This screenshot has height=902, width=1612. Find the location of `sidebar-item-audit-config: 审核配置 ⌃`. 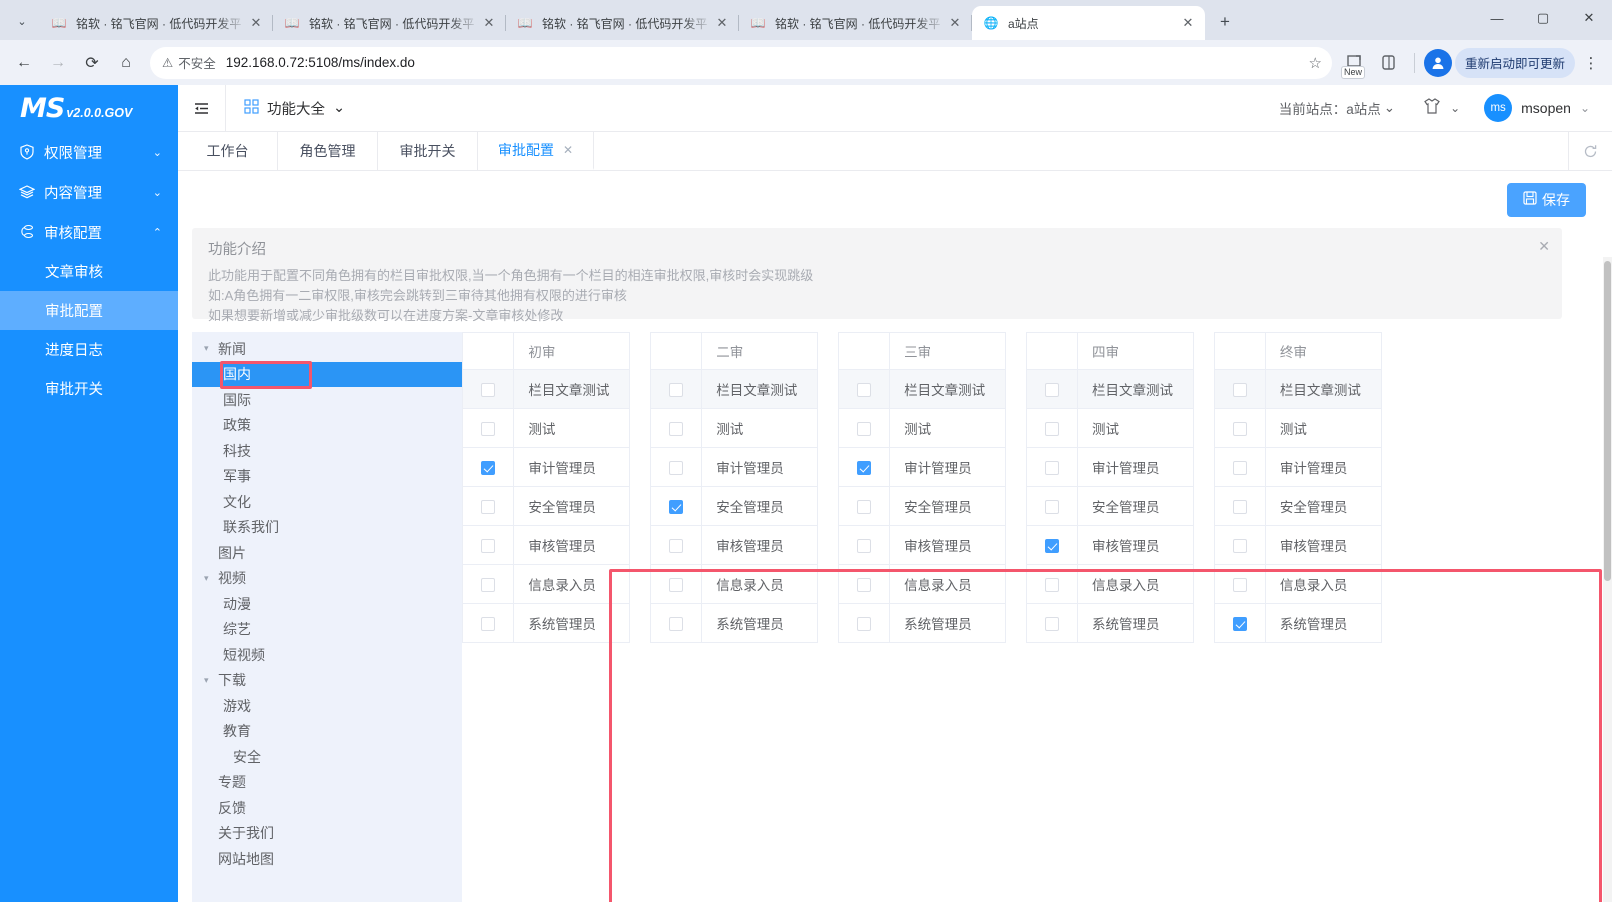

sidebar-item-audit-config: 审核配置 ⌃ is located at coordinates (89, 232).